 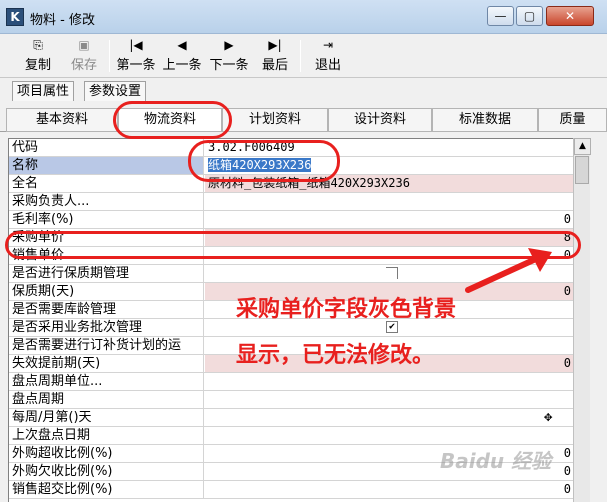 I want to click on exit-label: 退出, so click(x=327, y=65).